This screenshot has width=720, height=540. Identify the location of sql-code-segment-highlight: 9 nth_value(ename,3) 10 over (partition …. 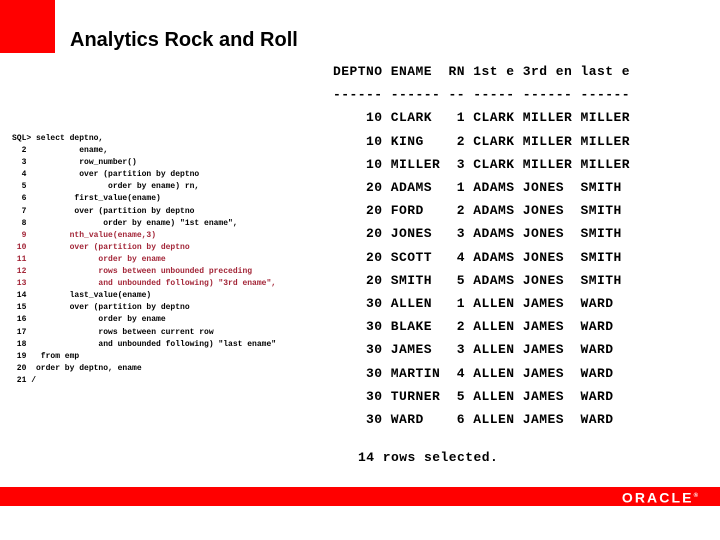
(146, 259).